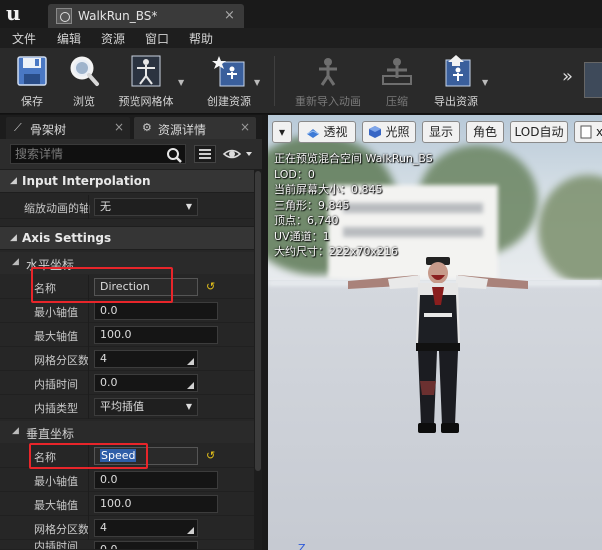 Image resolution: width=602 pixels, height=550 pixels. Describe the element at coordinates (539, 132) in the screenshot. I see `lod-auto-button: LOD自动` at that location.